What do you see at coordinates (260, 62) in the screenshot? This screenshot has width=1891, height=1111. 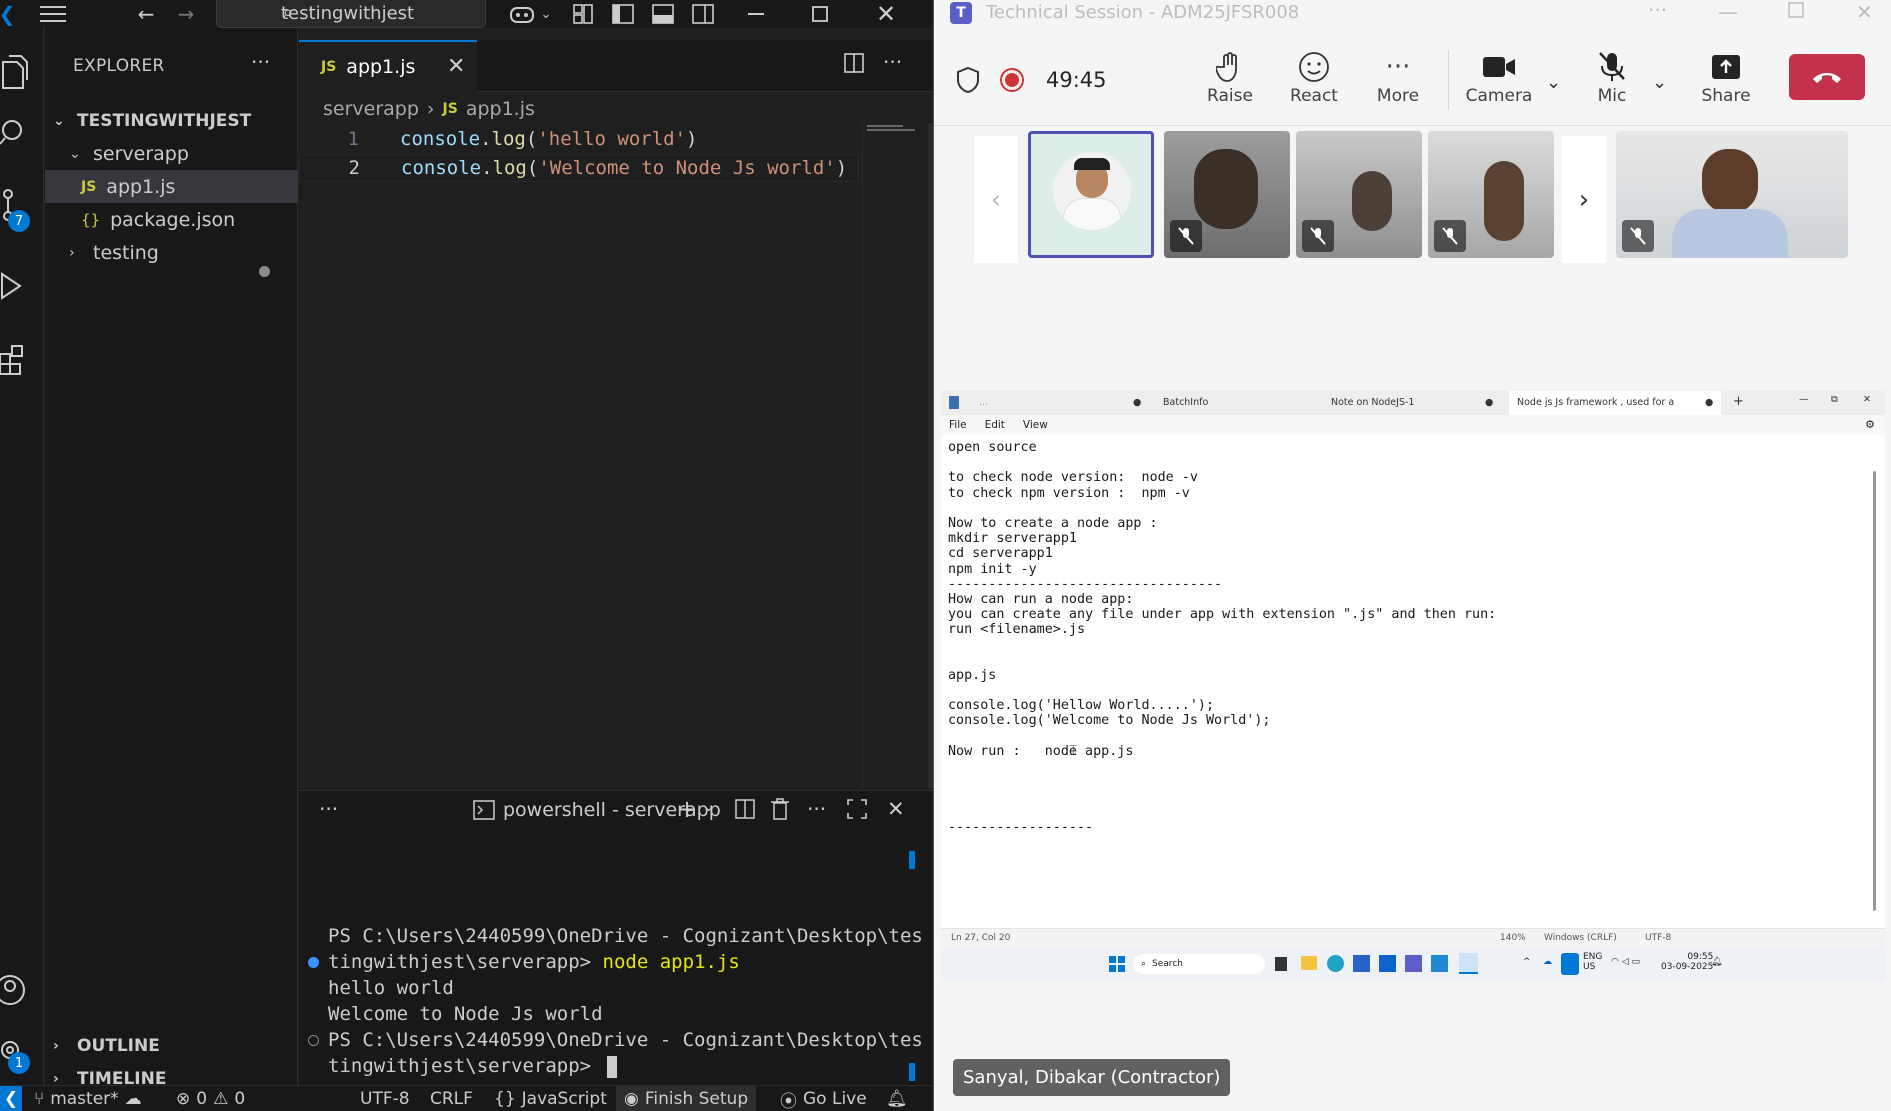 I see `more-actions-icon: ···` at bounding box center [260, 62].